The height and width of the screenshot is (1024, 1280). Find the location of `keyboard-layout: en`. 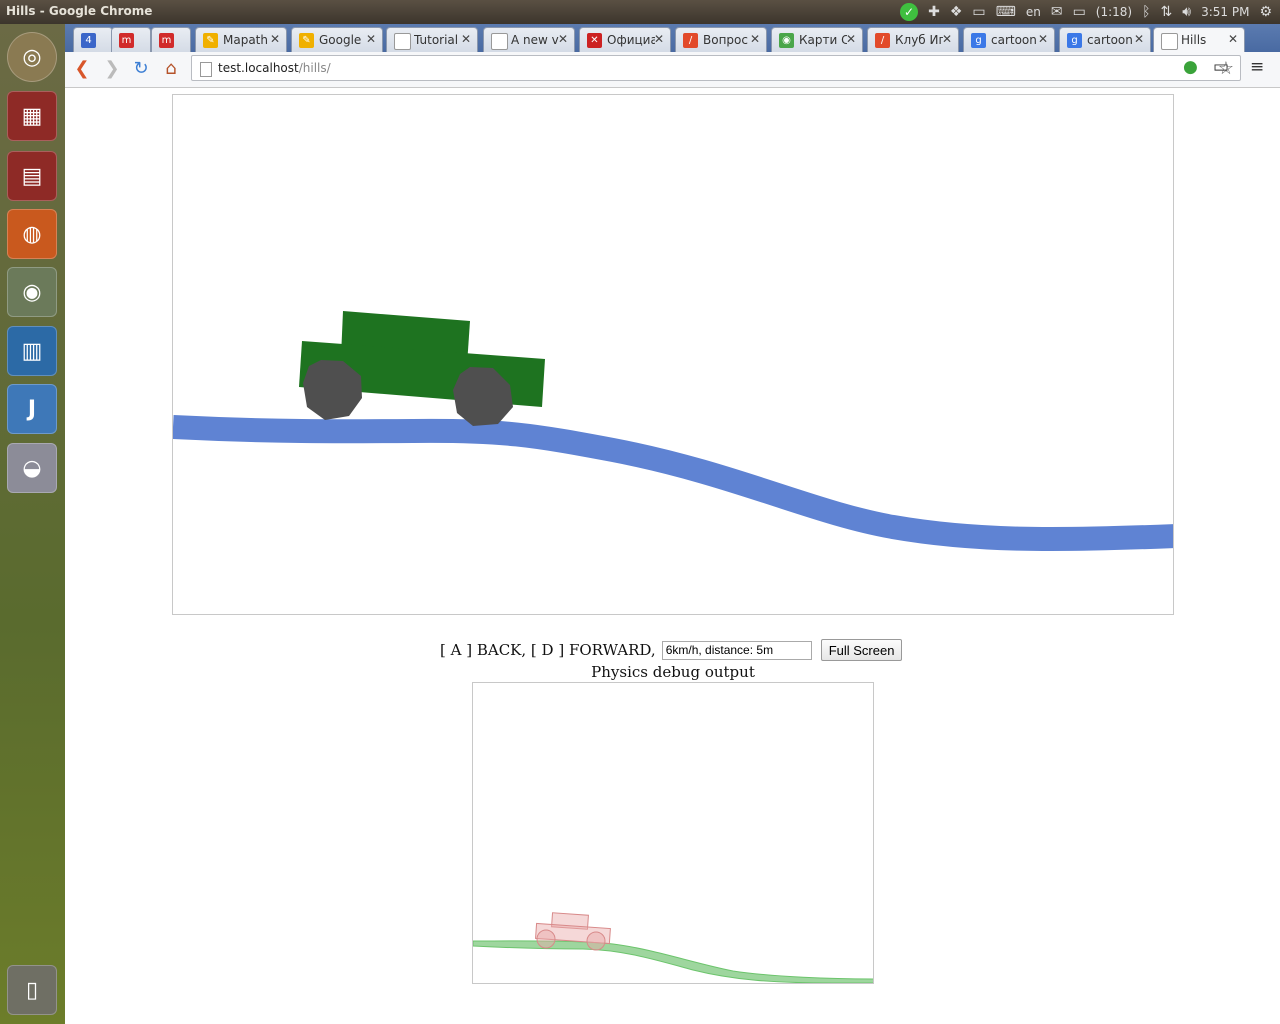

keyboard-layout: en is located at coordinates (1033, 12).